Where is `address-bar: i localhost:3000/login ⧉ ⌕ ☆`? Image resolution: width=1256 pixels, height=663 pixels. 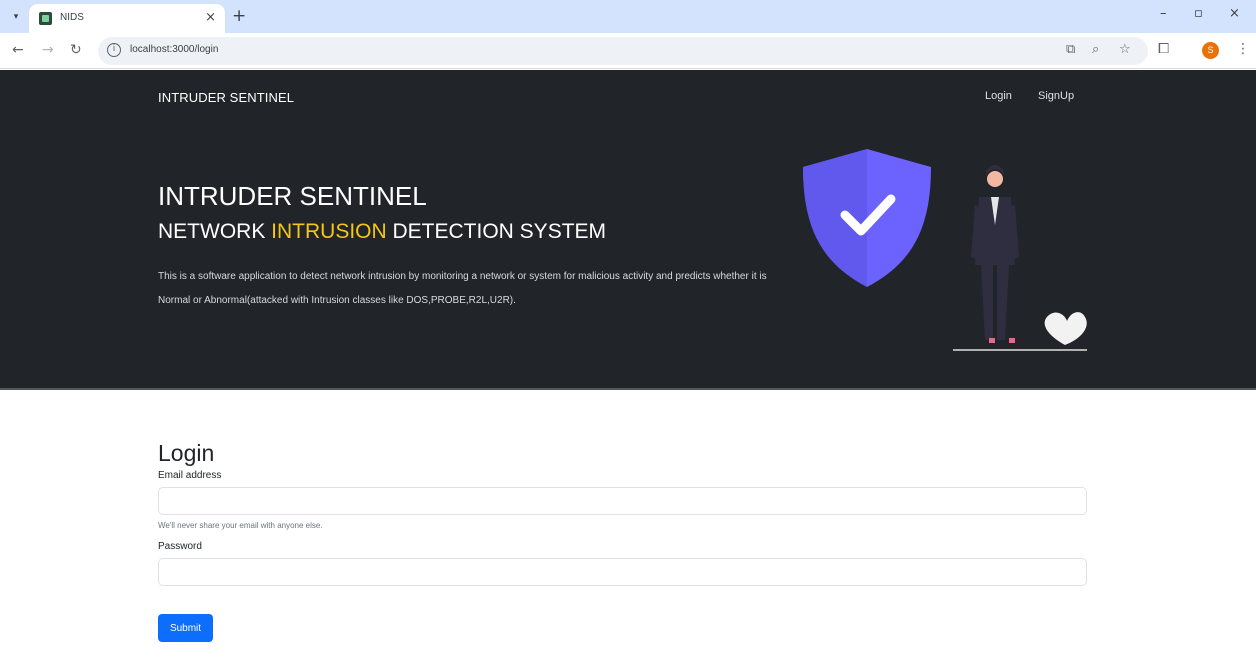 address-bar: i localhost:3000/login ⧉ ⌕ ☆ is located at coordinates (623, 51).